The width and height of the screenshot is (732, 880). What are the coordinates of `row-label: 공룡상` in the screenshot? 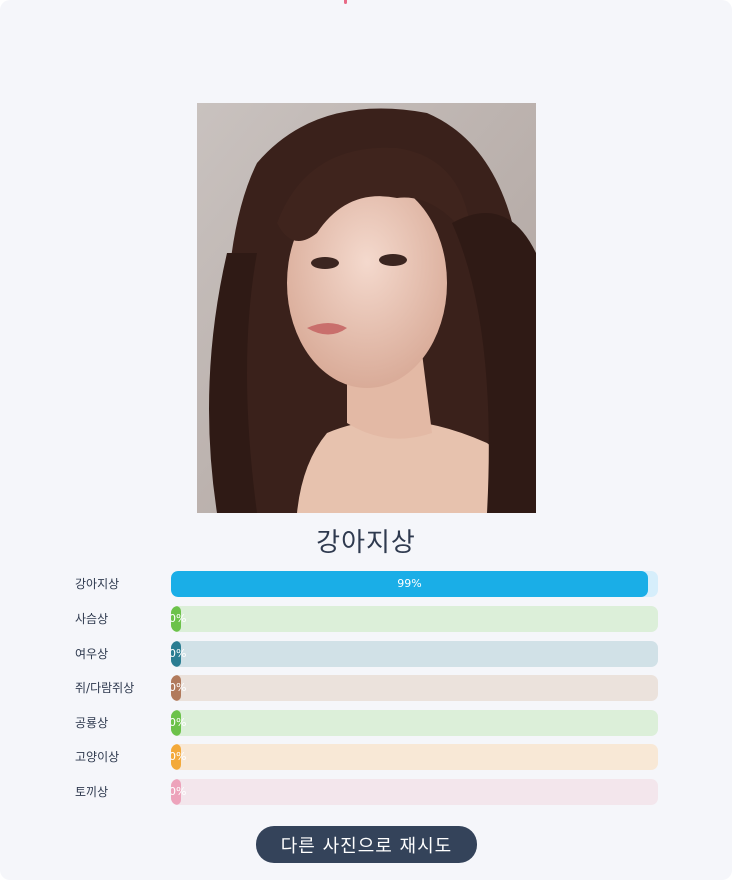 It's located at (92, 723).